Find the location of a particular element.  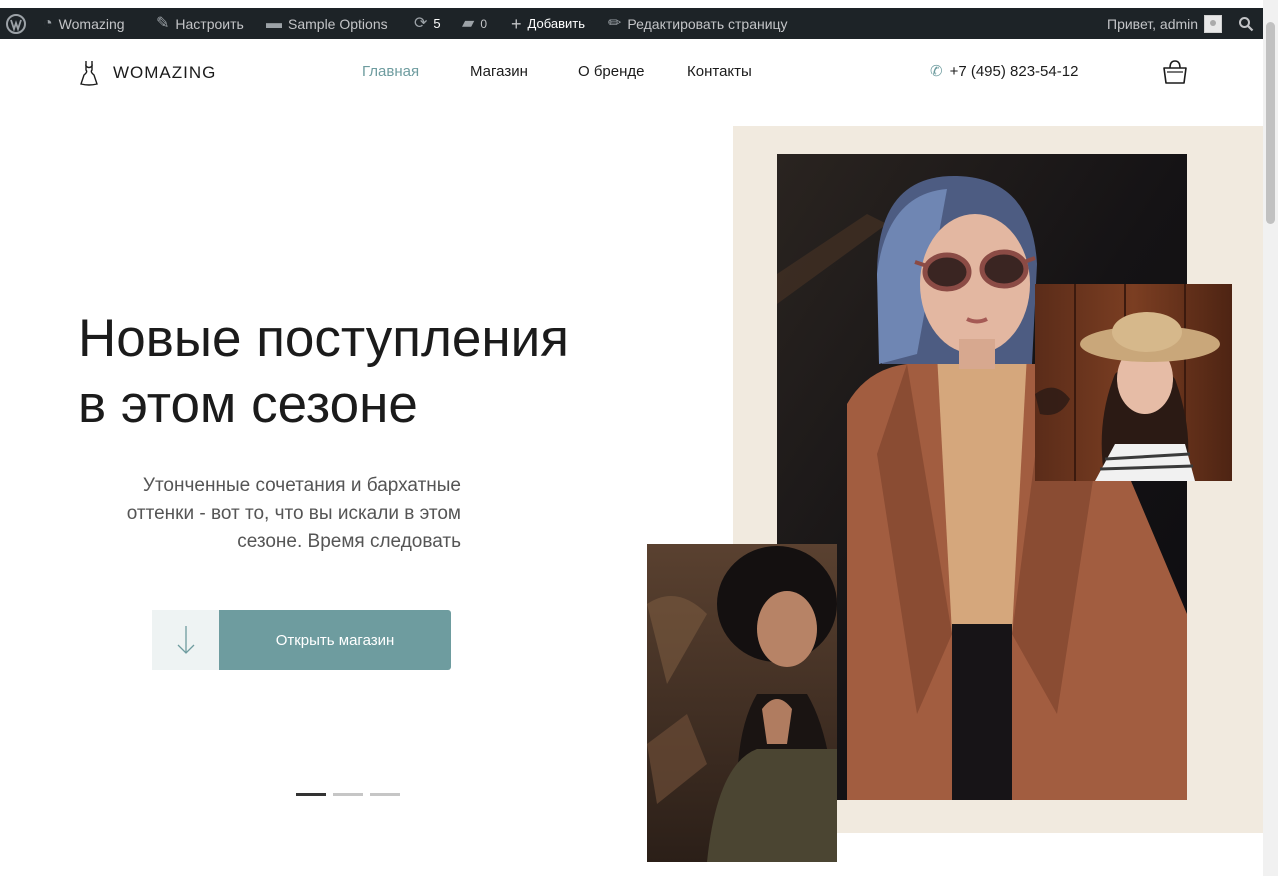

updates-icon: ⟳ is located at coordinates (421, 23).